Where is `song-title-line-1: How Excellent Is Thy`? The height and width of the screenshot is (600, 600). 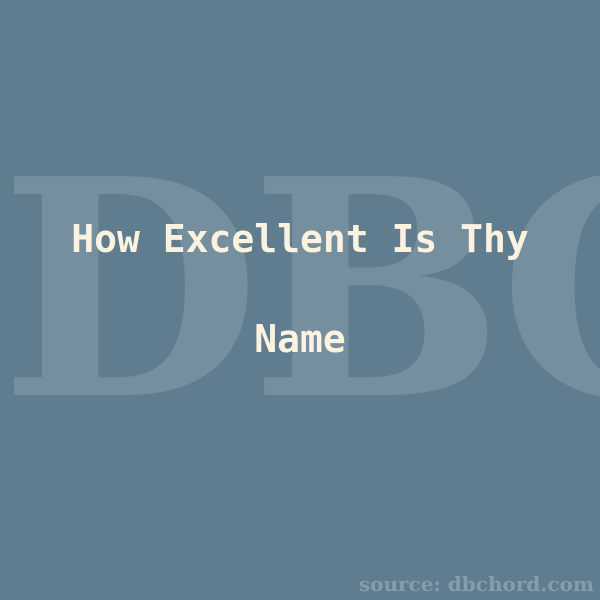
song-title-line-1: How Excellent Is Thy is located at coordinates (300, 239).